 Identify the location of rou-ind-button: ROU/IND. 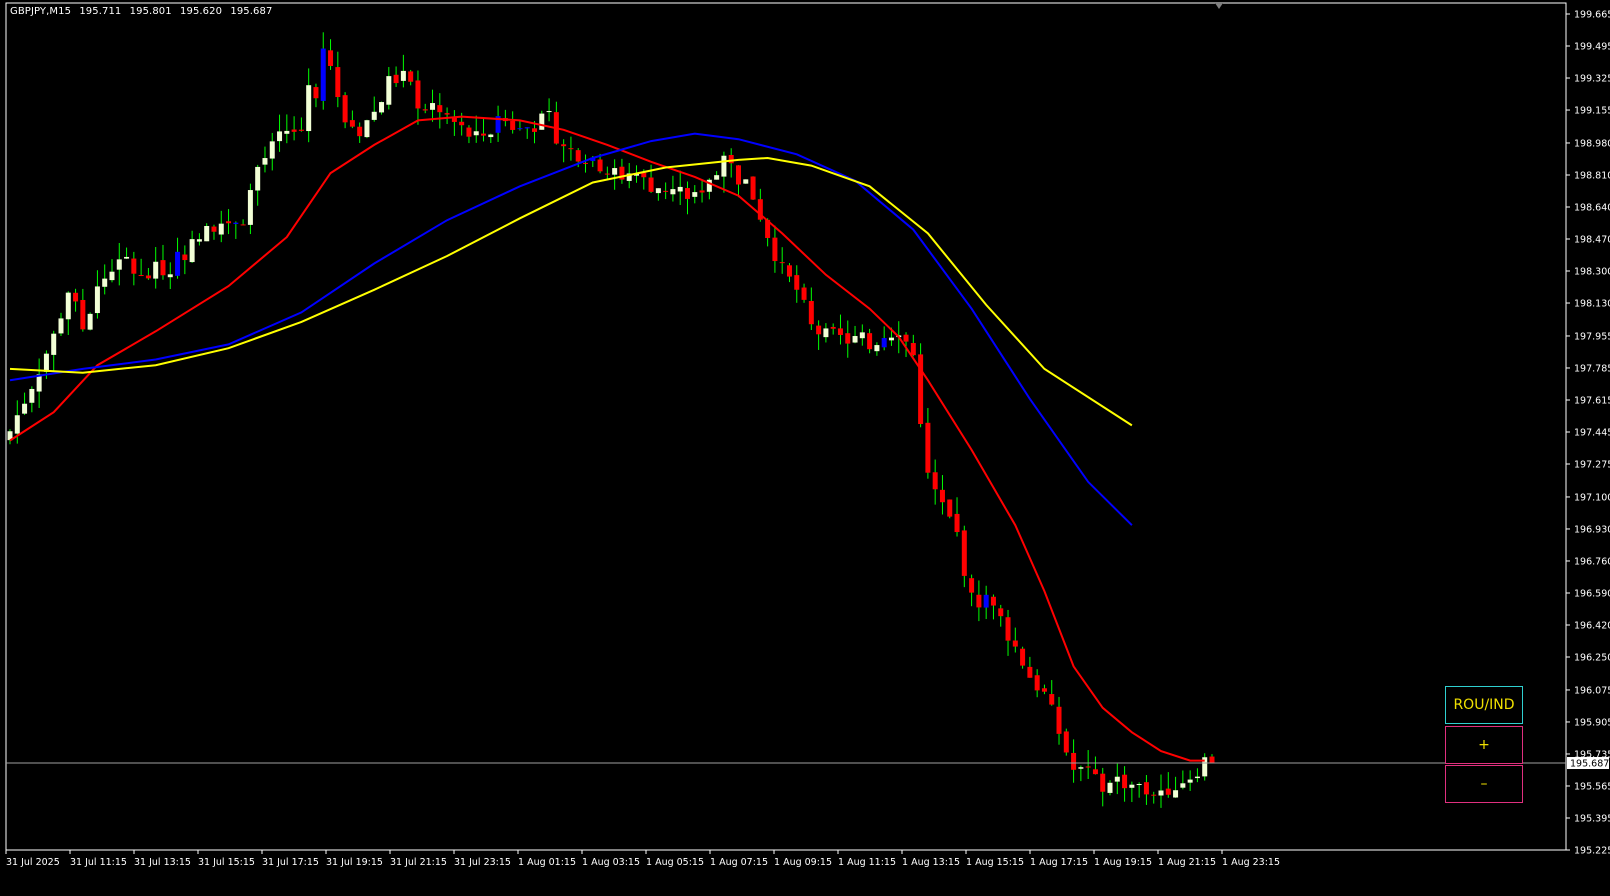
(1484, 705).